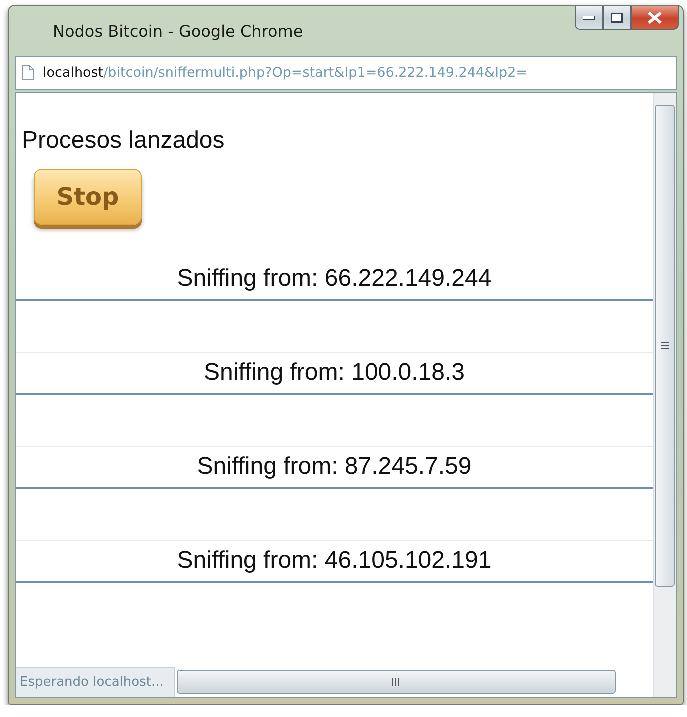 The height and width of the screenshot is (717, 687). What do you see at coordinates (334, 561) in the screenshot?
I see `sniffing-label: Sniffing from: 46.105.102.191` at bounding box center [334, 561].